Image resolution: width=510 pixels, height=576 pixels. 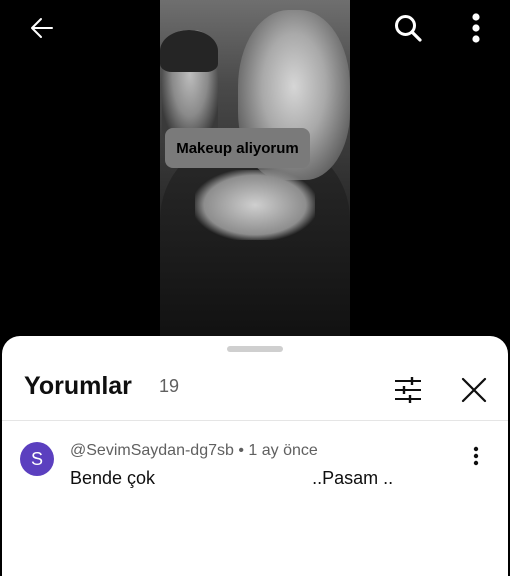 What do you see at coordinates (194, 450) in the screenshot?
I see `comment-meta: @SevimSaydan-dg7sb • 1 ay önce` at bounding box center [194, 450].